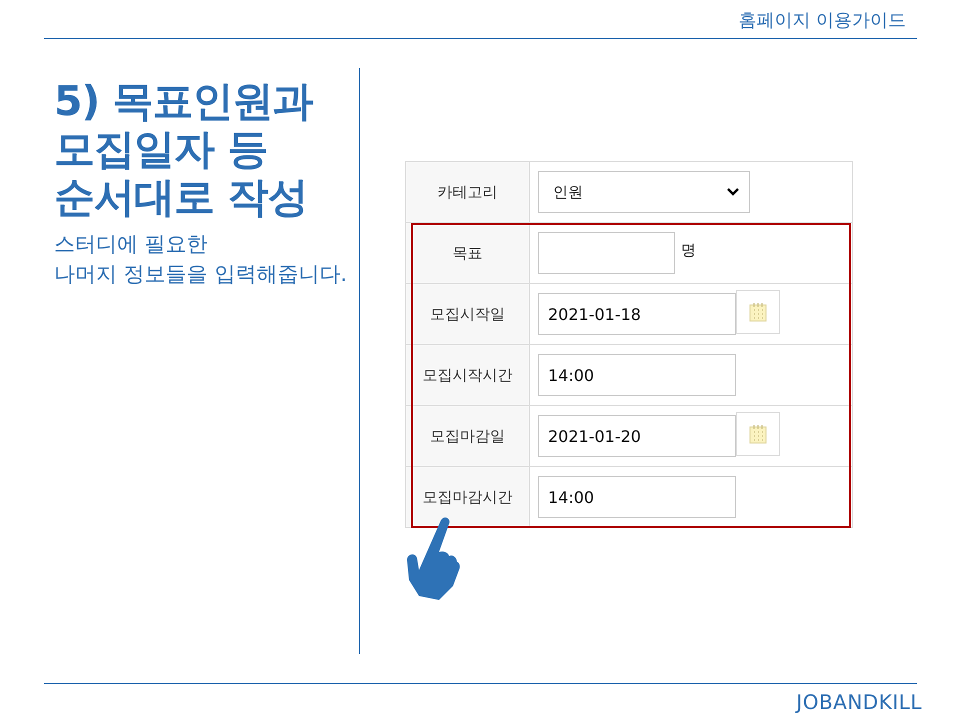 The height and width of the screenshot is (720, 960). I want to click on guide-title: 홈페이지 이용가이드, so click(822, 20).